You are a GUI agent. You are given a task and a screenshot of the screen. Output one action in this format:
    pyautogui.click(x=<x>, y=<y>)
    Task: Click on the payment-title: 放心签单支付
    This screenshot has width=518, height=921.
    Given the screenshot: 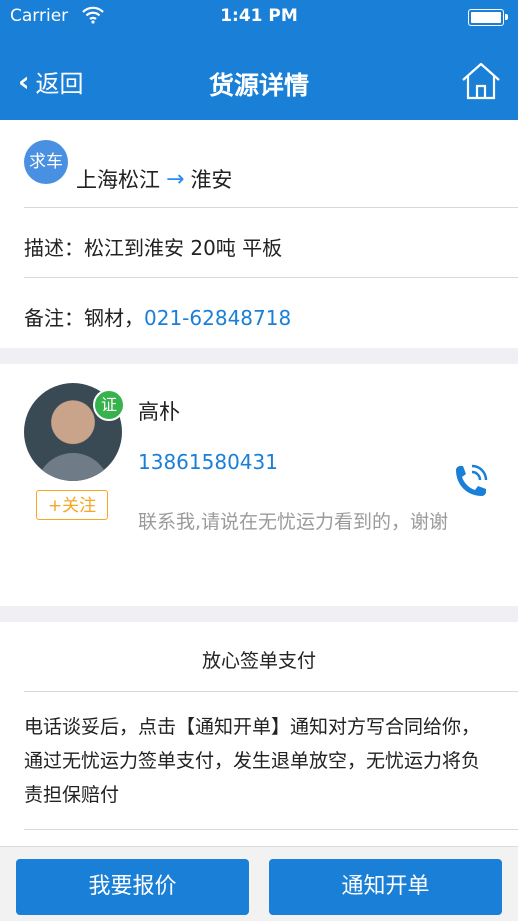 What is the action you would take?
    pyautogui.click(x=258, y=661)
    